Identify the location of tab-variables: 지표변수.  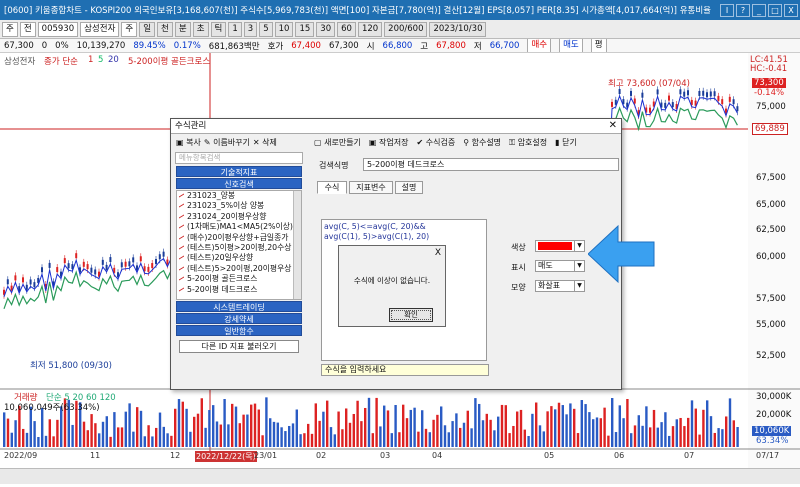
(371, 187).